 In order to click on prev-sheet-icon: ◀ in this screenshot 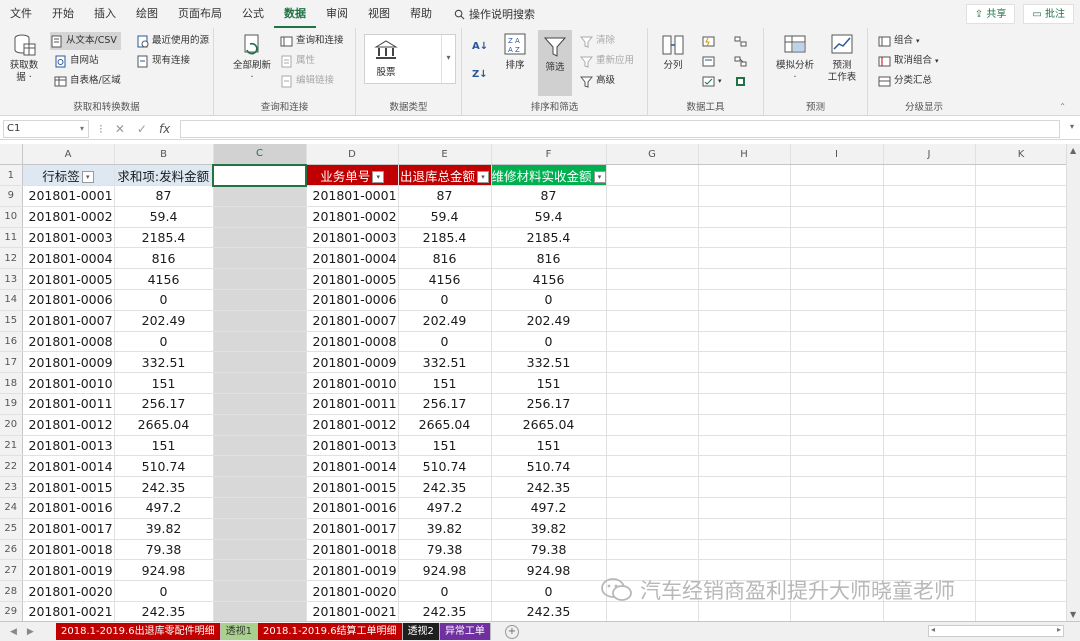, I will do `click(13, 632)`.